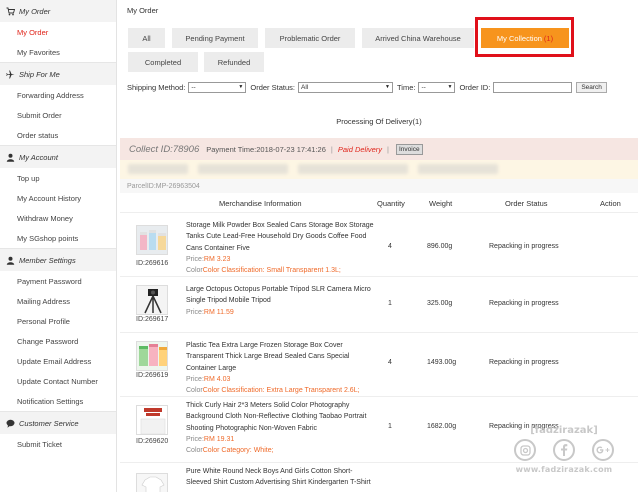 The image size is (640, 492). What do you see at coordinates (406, 87) in the screenshot?
I see `time-label: Time:` at bounding box center [406, 87].